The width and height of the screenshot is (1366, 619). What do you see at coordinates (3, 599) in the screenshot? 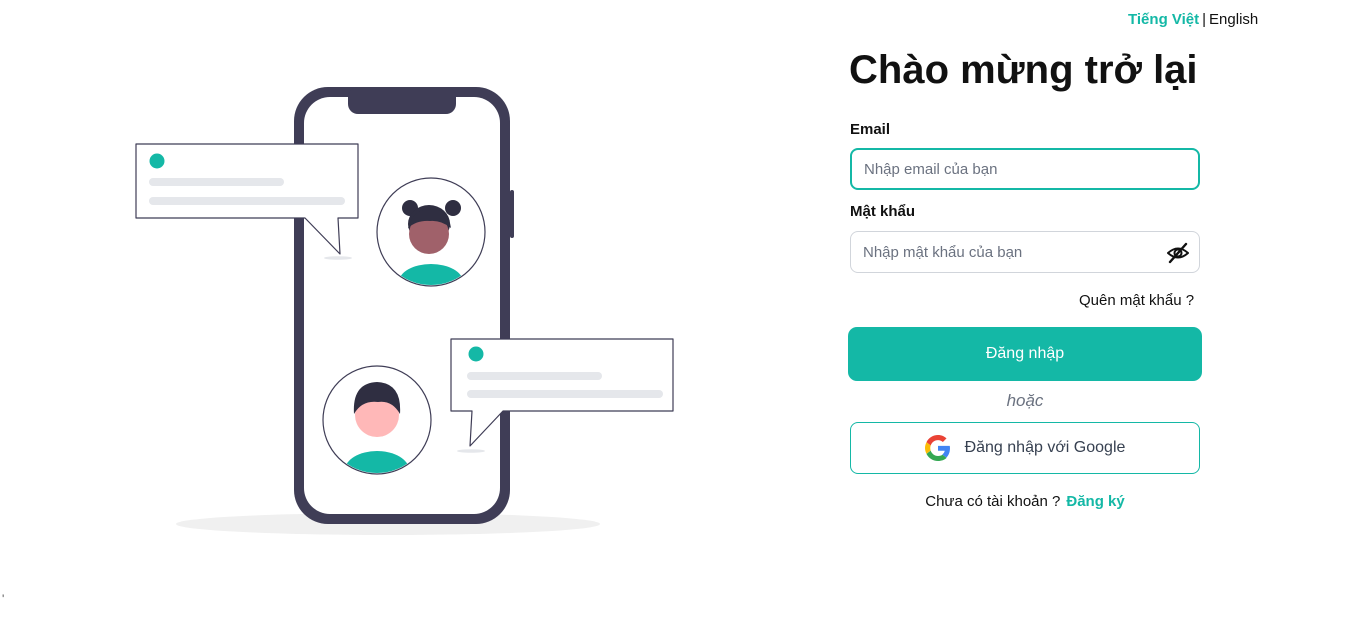
I see `stray-mark: '` at bounding box center [3, 599].